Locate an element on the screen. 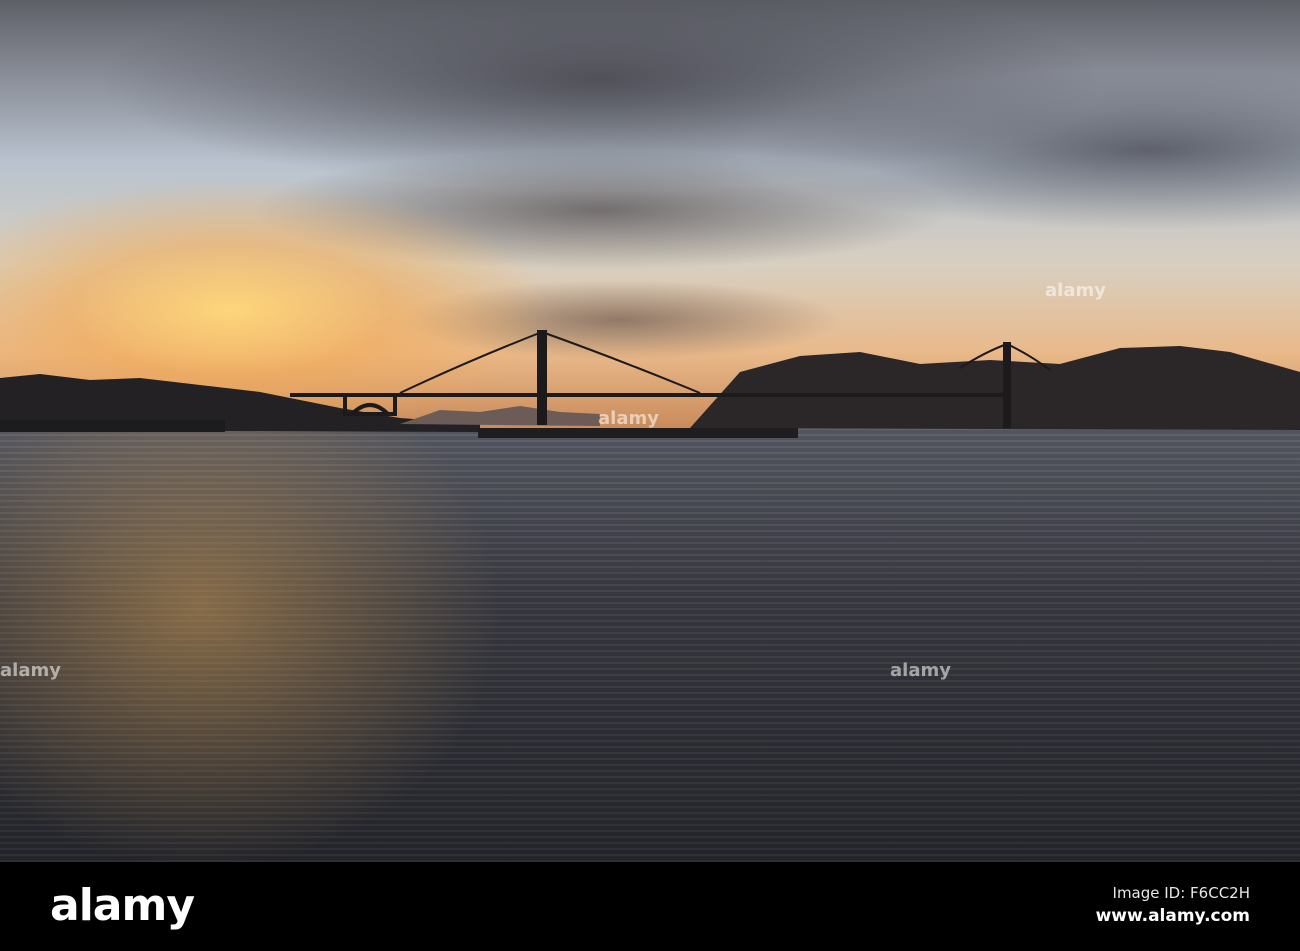  image-id-label: Image ID: F6CC2H is located at coordinates (1181, 893).